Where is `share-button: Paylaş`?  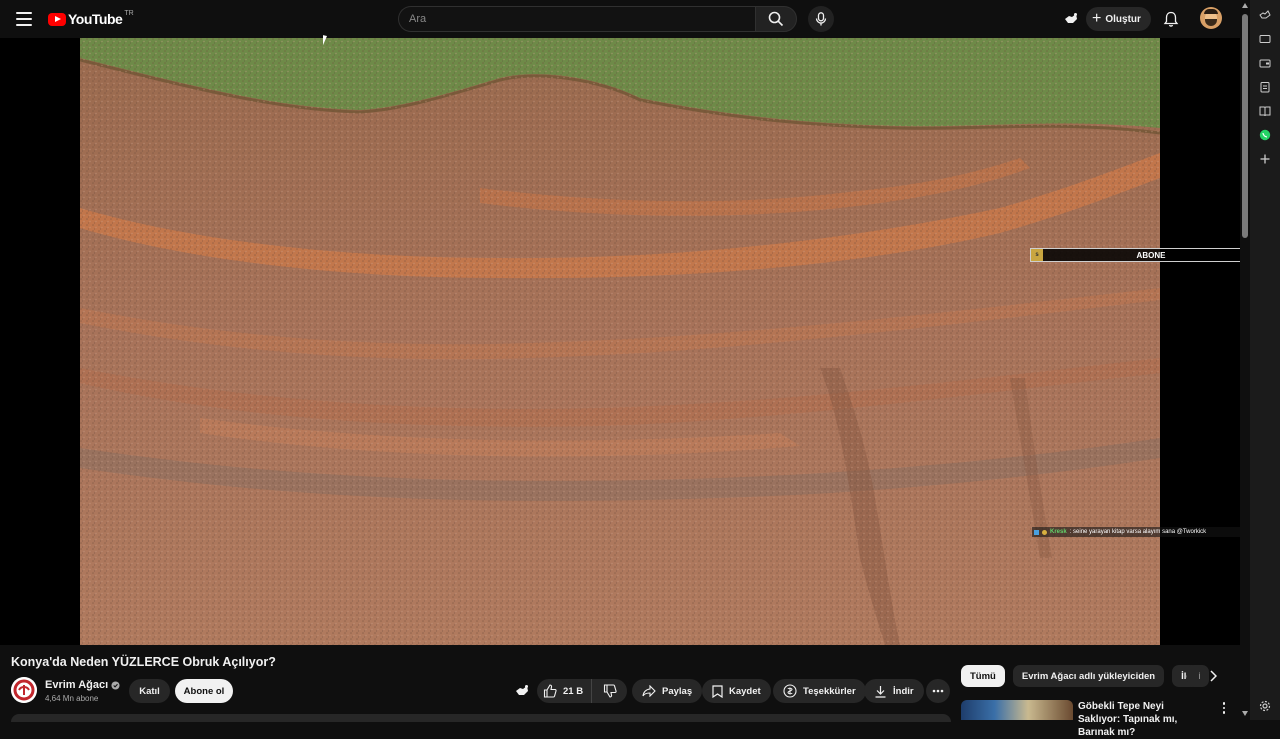
share-button: Paylaş is located at coordinates (667, 691).